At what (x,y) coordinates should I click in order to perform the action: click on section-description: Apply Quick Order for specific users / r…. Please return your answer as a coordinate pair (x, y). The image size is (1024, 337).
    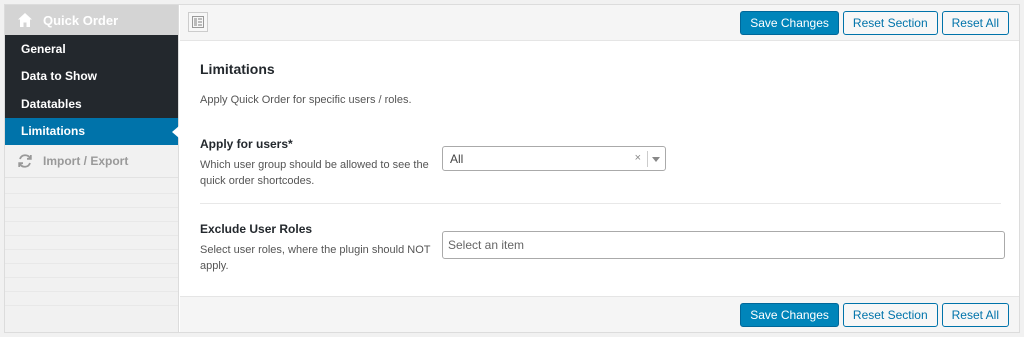
    Looking at the image, I should click on (306, 100).